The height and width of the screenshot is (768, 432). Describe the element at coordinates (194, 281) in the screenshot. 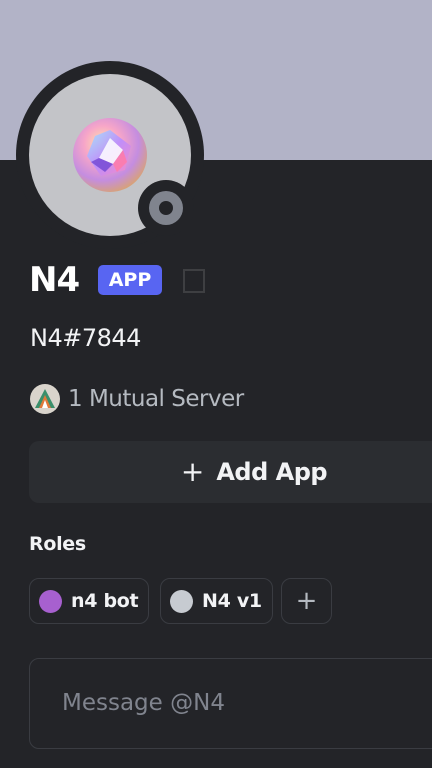

I see `verified-check-icon` at that location.